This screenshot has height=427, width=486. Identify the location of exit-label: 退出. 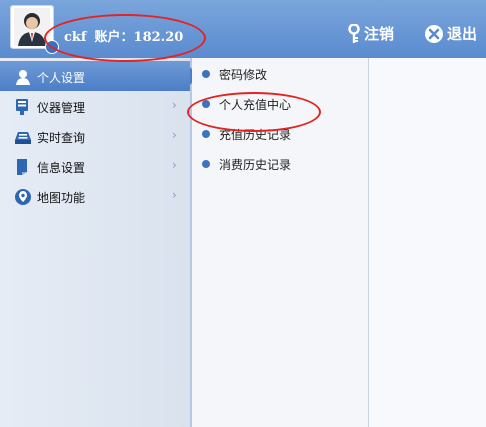
(462, 34).